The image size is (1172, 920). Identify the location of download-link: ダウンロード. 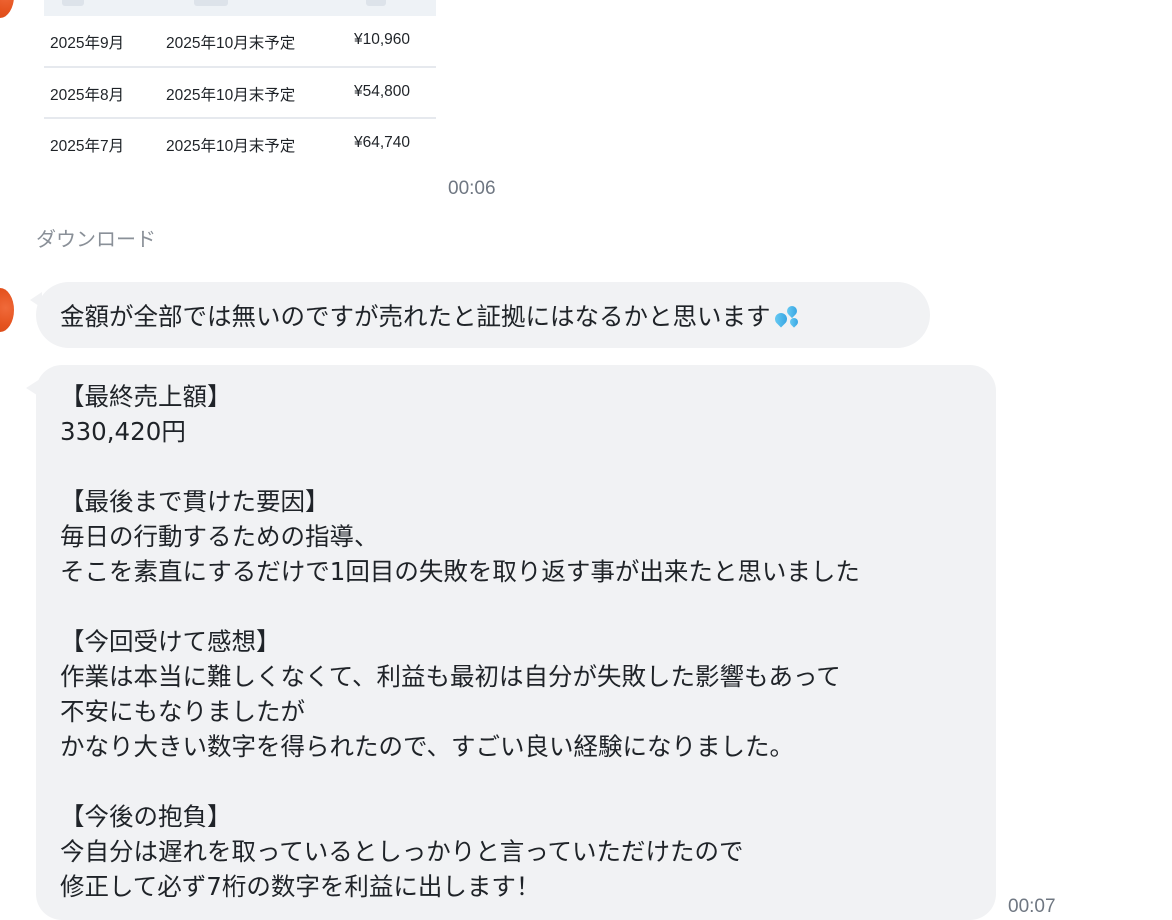
(96, 237).